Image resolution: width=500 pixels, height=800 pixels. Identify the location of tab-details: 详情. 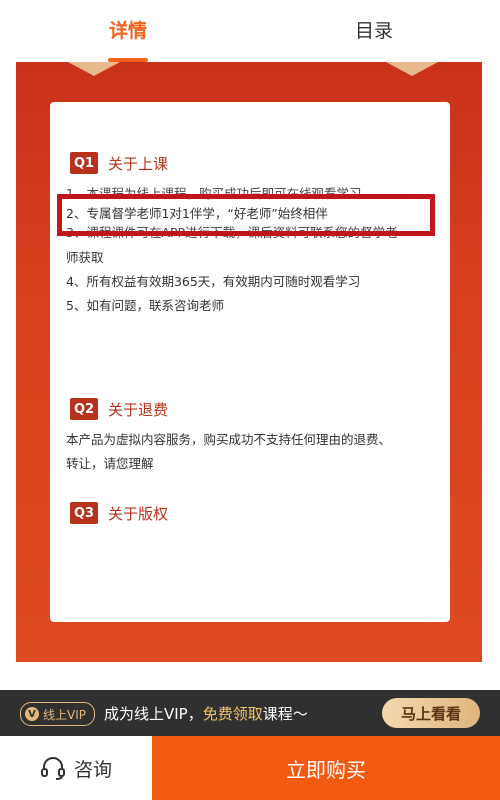
(128, 29).